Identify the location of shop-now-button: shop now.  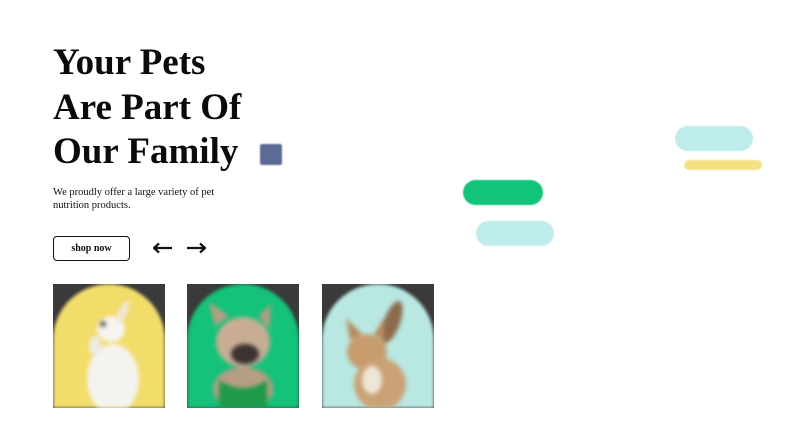
(91, 248).